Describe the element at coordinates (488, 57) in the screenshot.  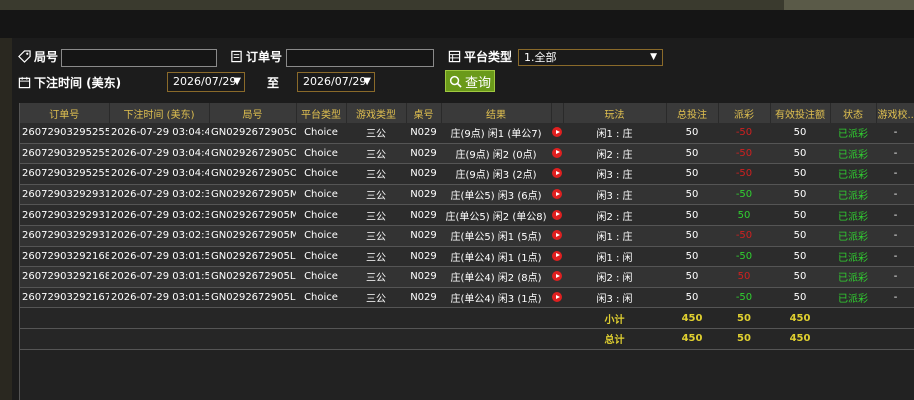
I see `platform-label-text: 平台类型` at that location.